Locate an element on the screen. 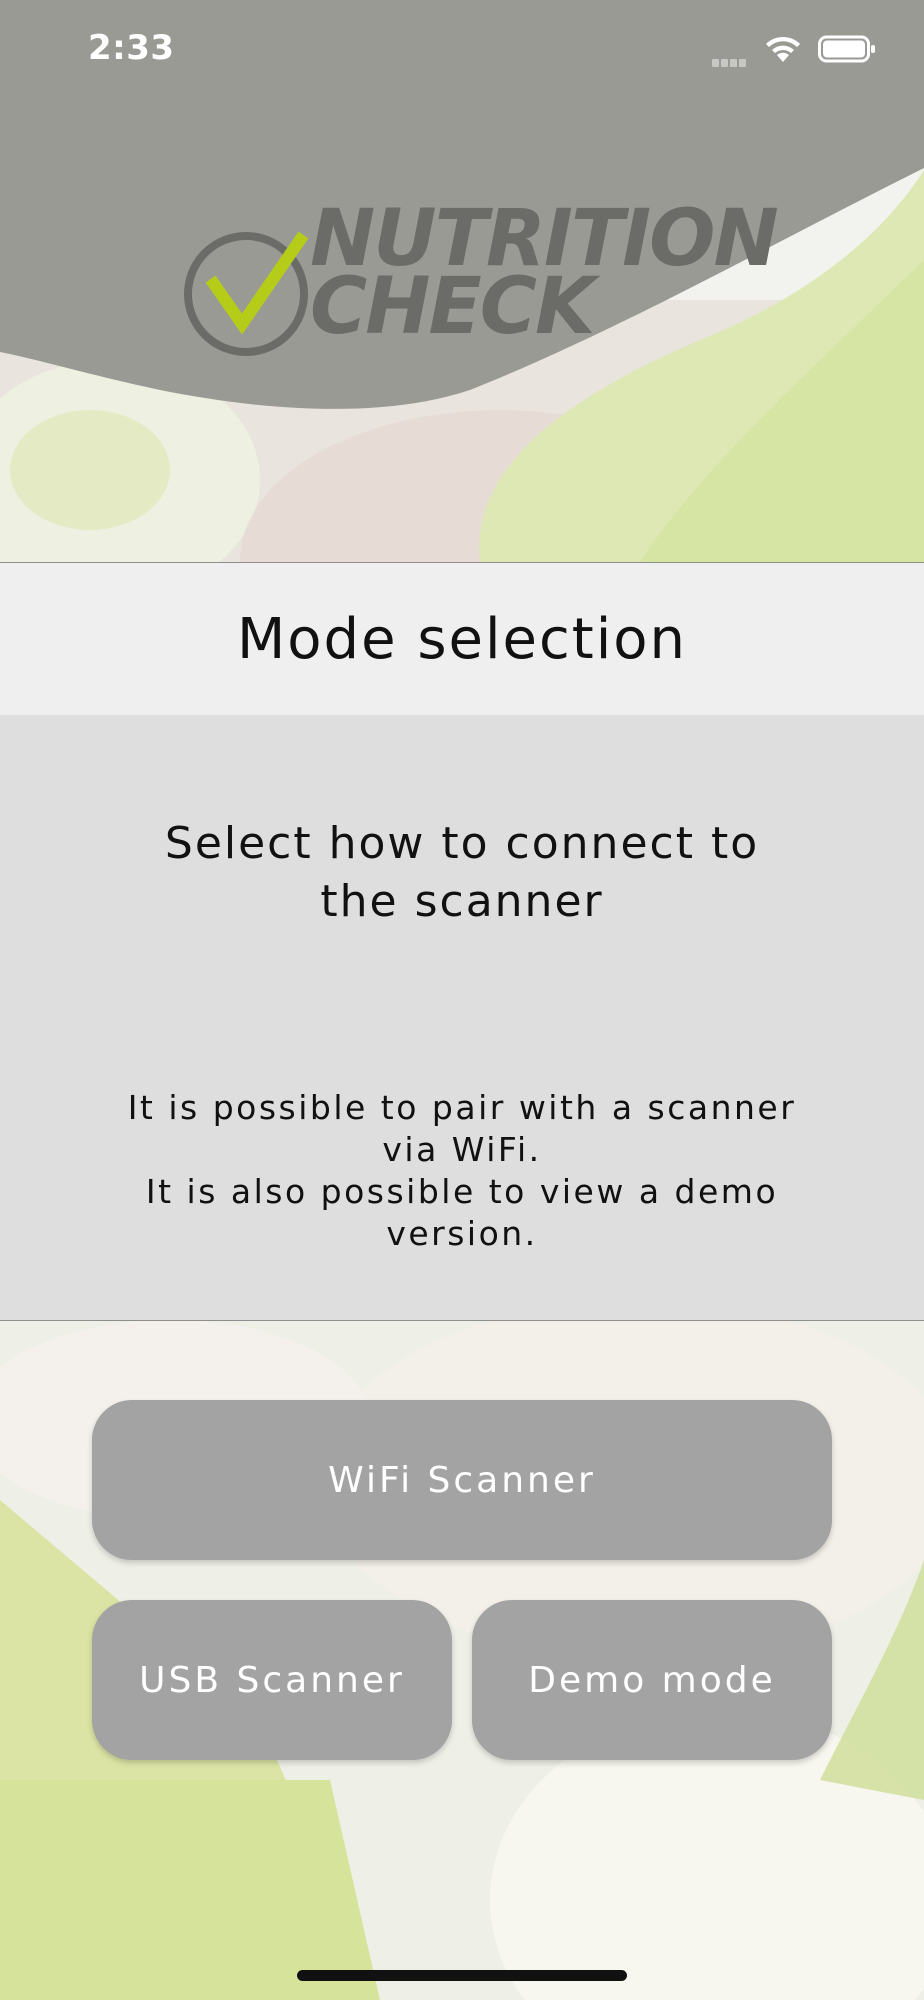 This screenshot has width=924, height=2000. usb-scanner-button-label: USB Scanner is located at coordinates (272, 1680).